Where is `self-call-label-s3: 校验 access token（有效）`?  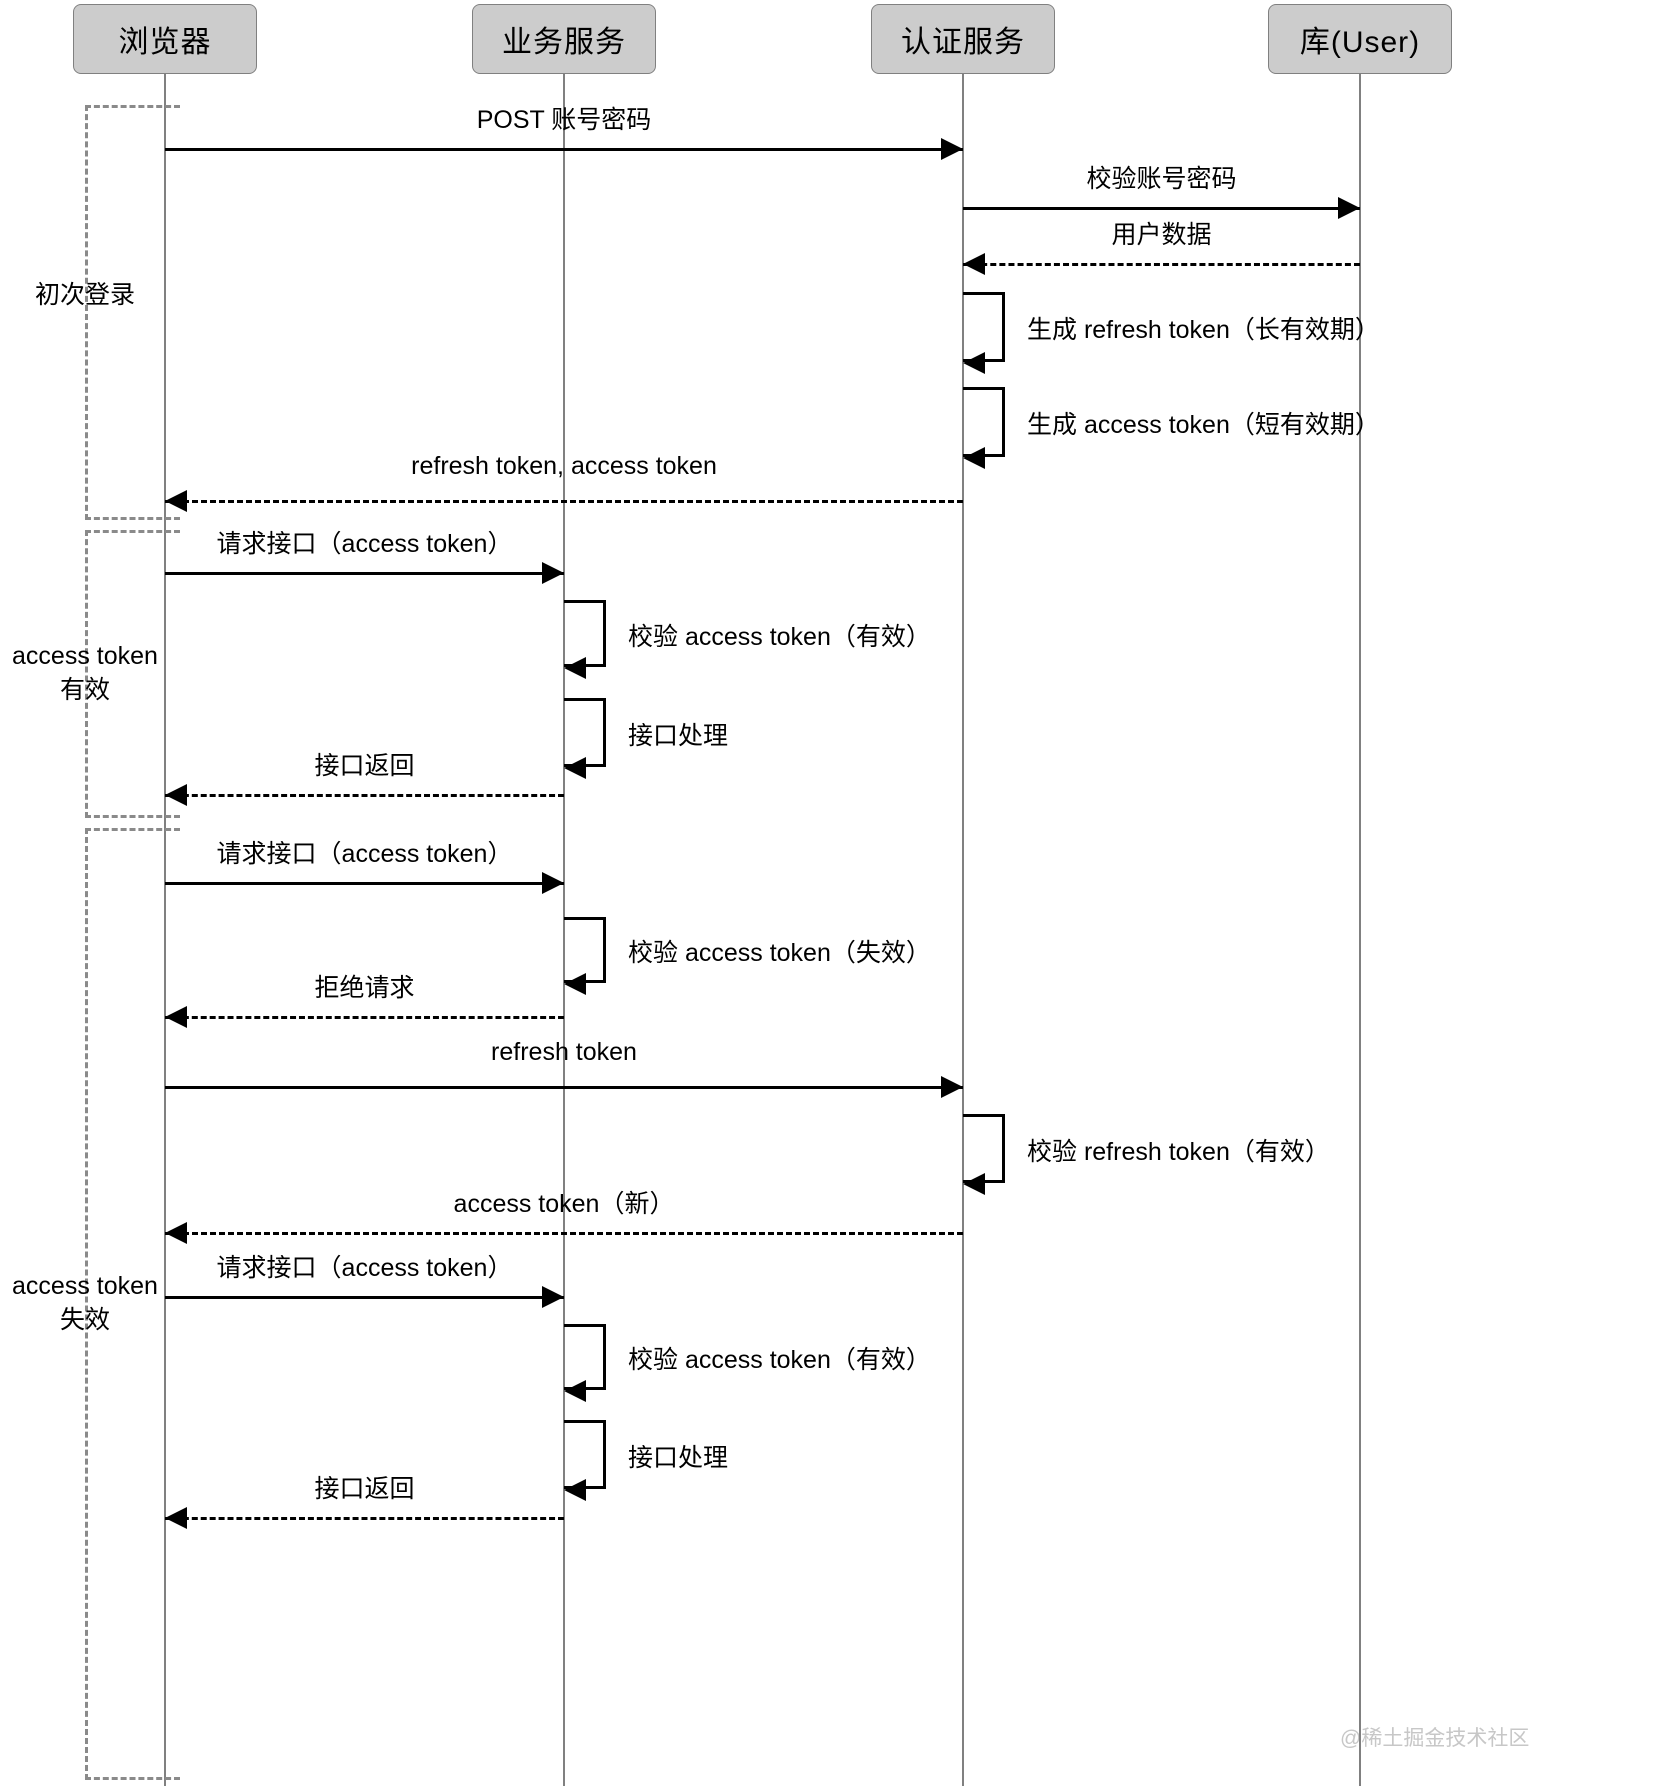 self-call-label-s3: 校验 access token（有效） is located at coordinates (779, 636).